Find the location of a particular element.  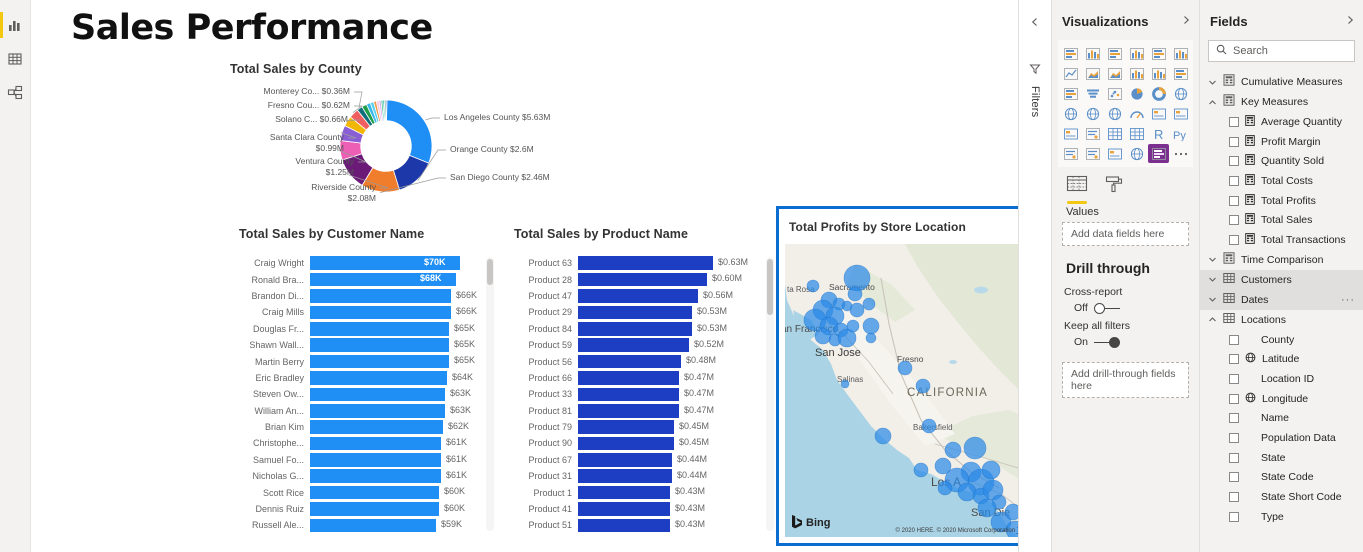

bar-row: Craig Mills $66K is located at coordinates (361, 312).